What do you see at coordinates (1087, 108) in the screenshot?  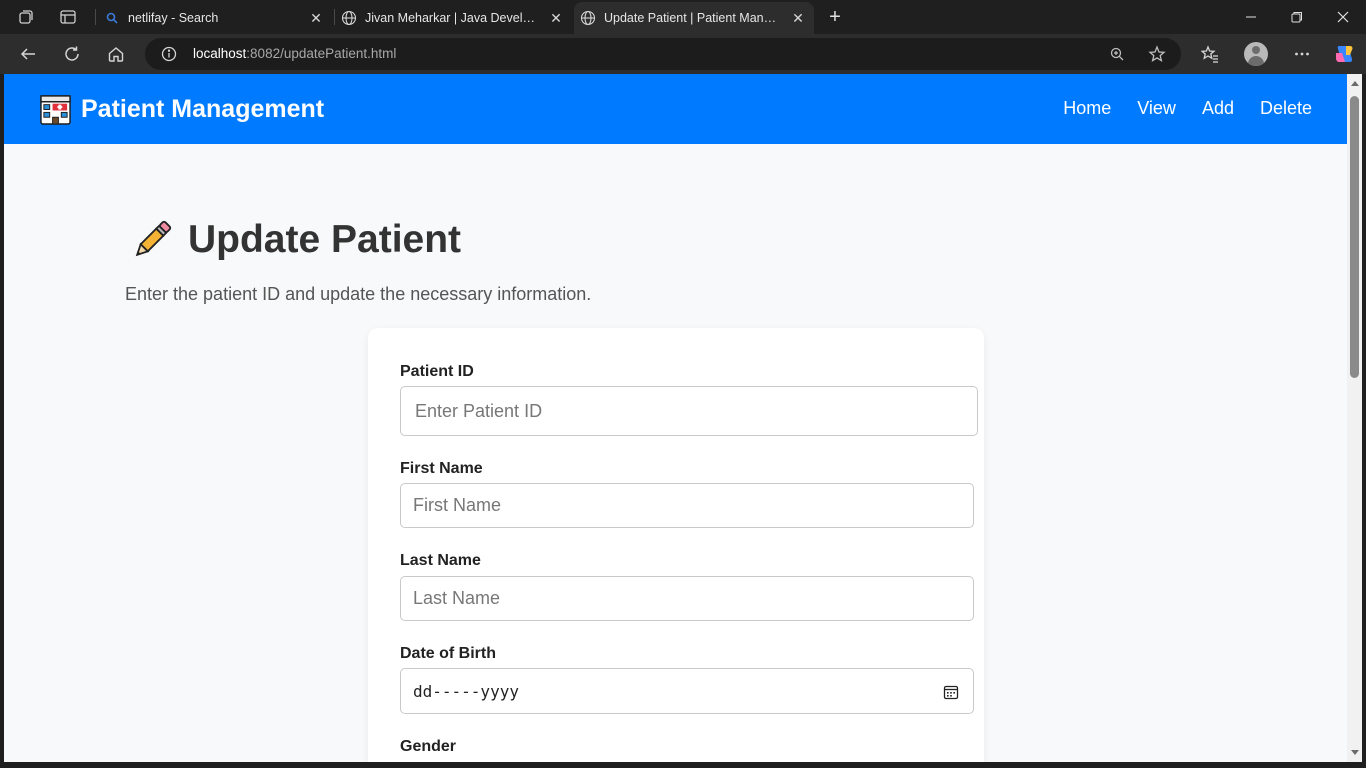 I see `nav-link-home: Home` at bounding box center [1087, 108].